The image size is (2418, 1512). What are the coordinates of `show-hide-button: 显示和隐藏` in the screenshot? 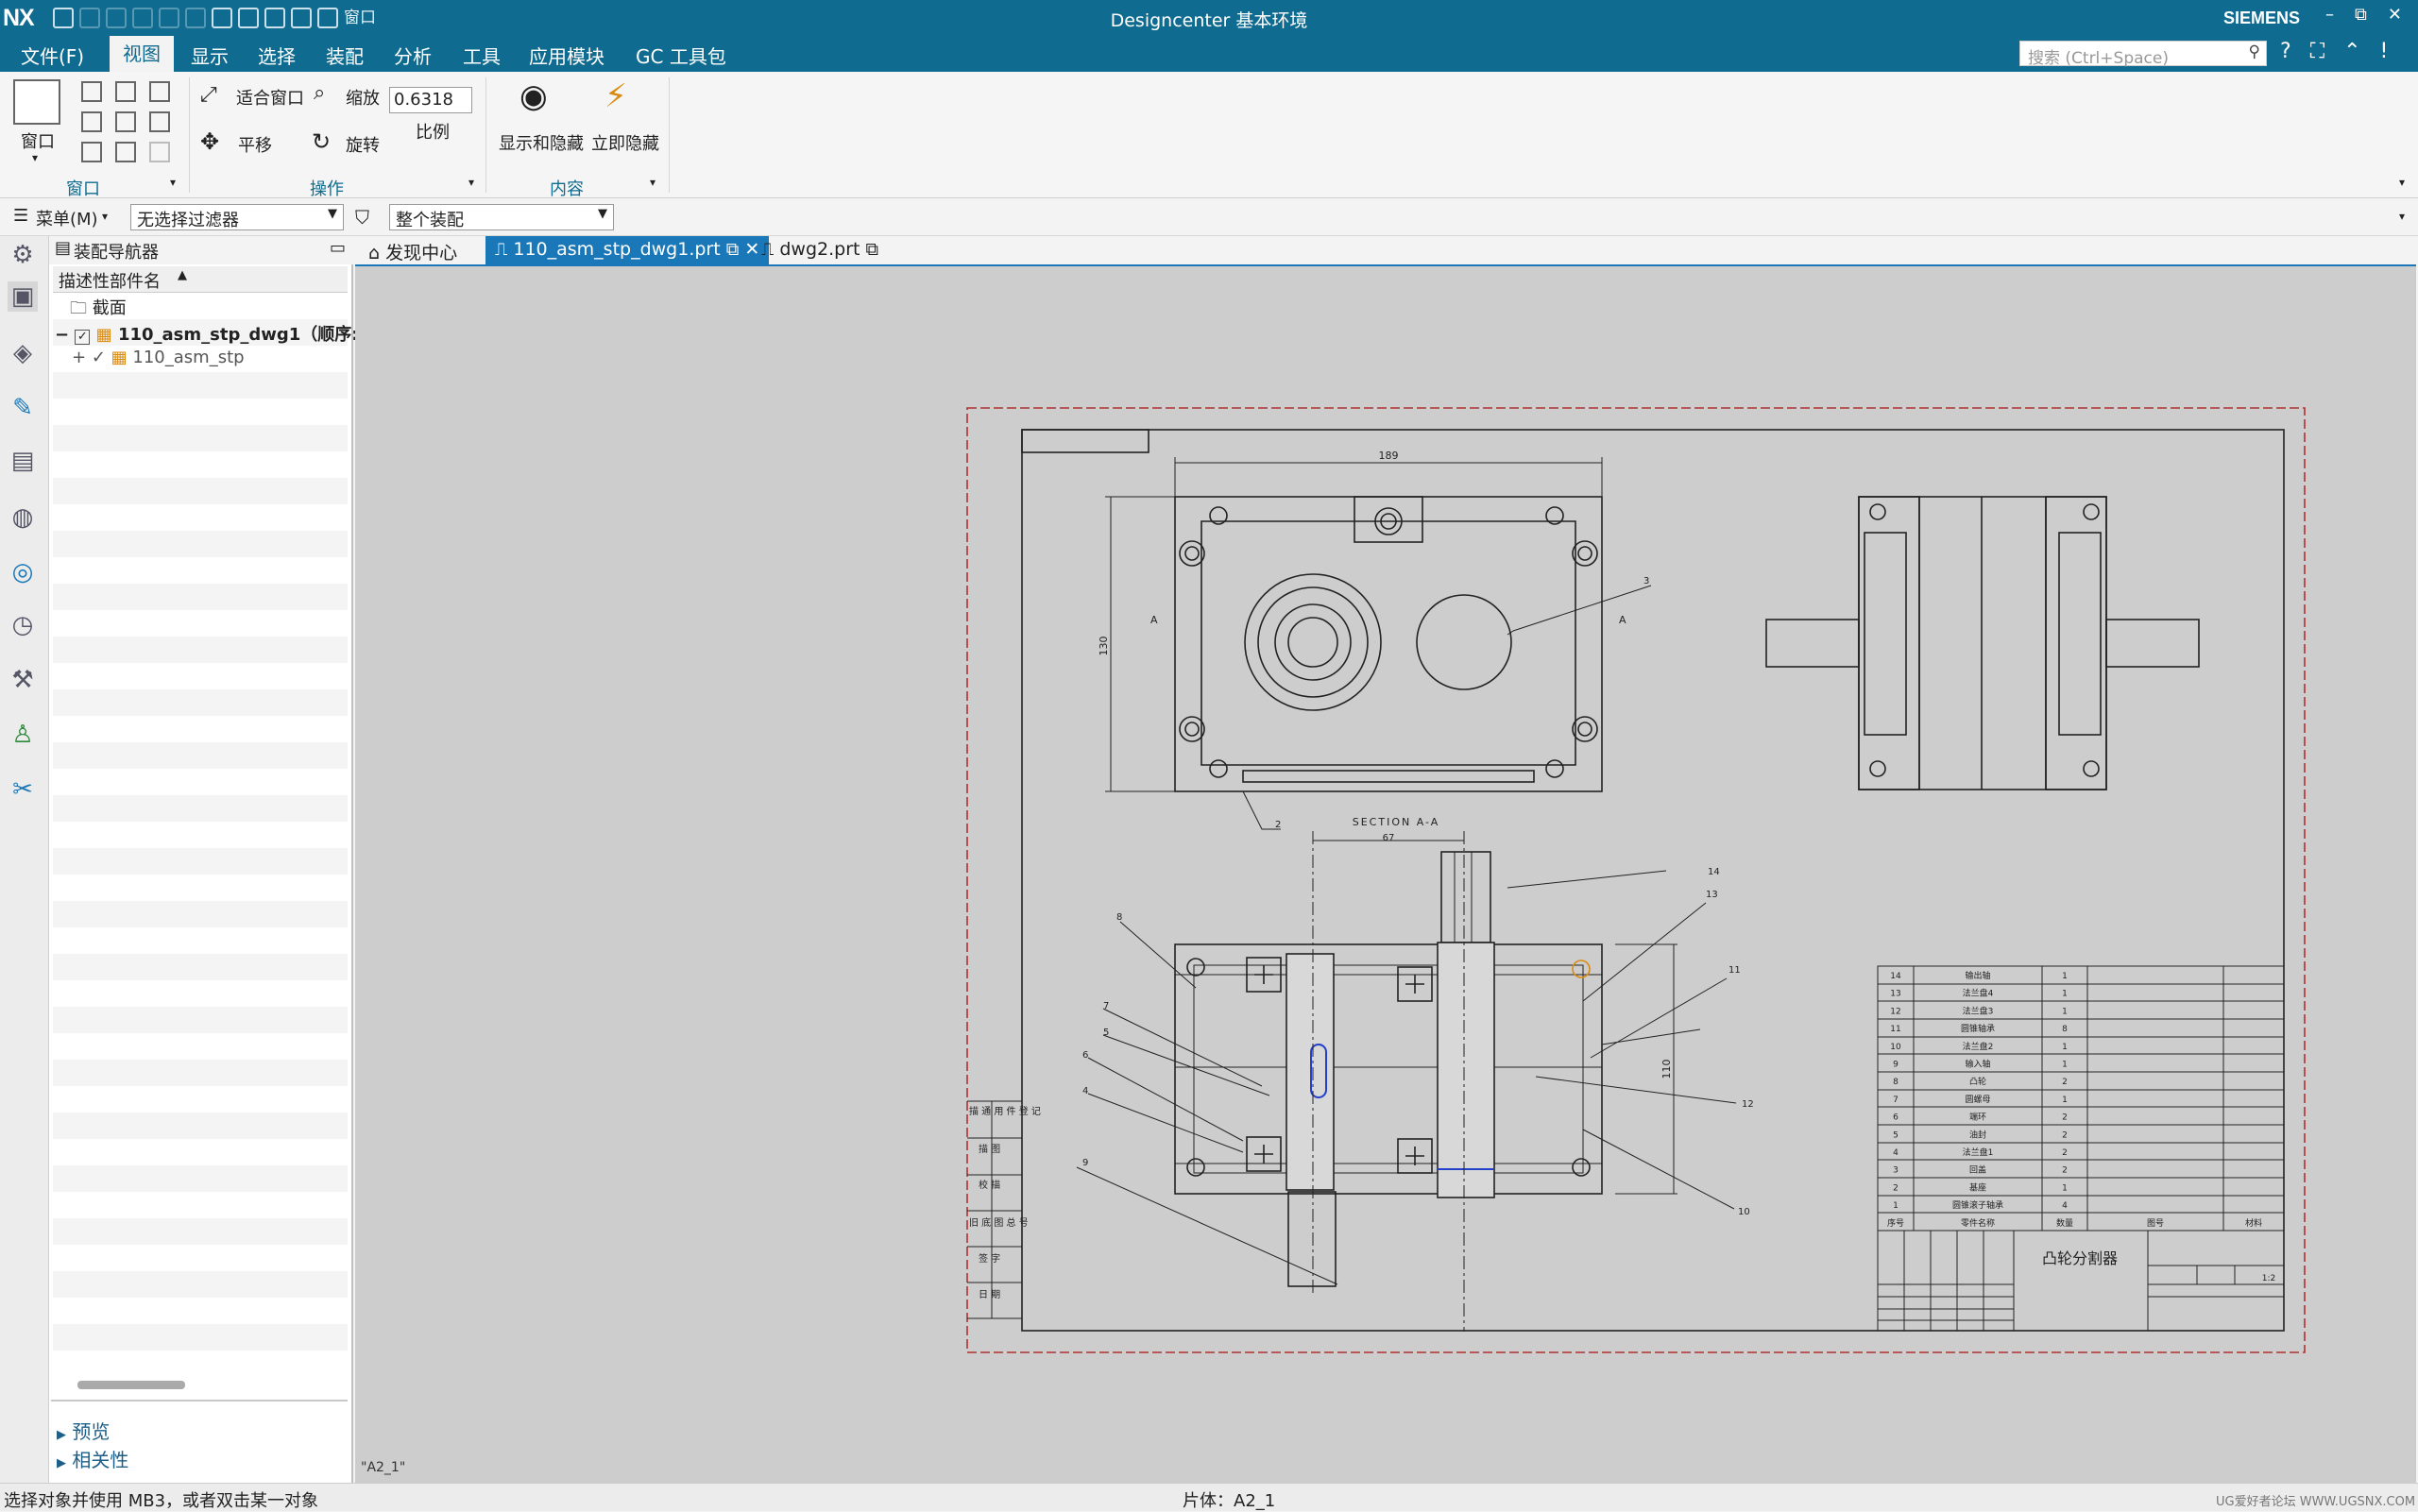 It's located at (541, 142).